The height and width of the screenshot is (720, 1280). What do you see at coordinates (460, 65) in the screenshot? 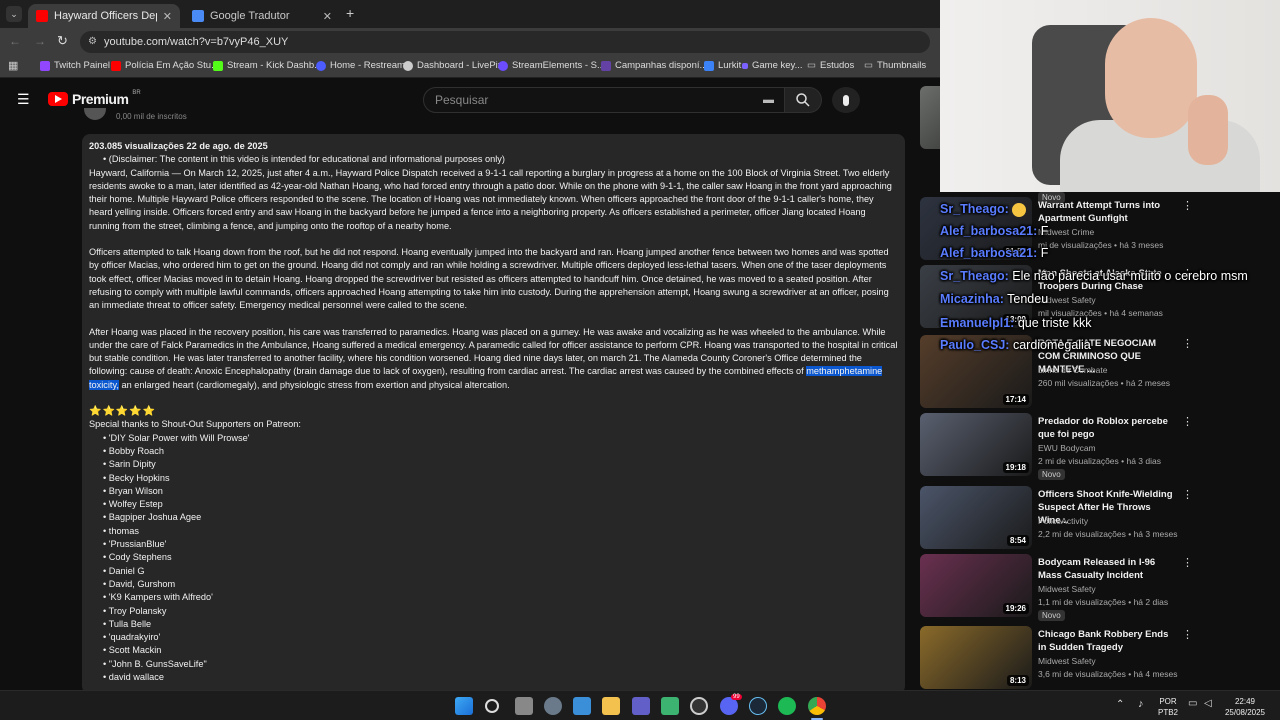
I see `bookmark-label: Dashboard - LivePix` at bounding box center [460, 65].